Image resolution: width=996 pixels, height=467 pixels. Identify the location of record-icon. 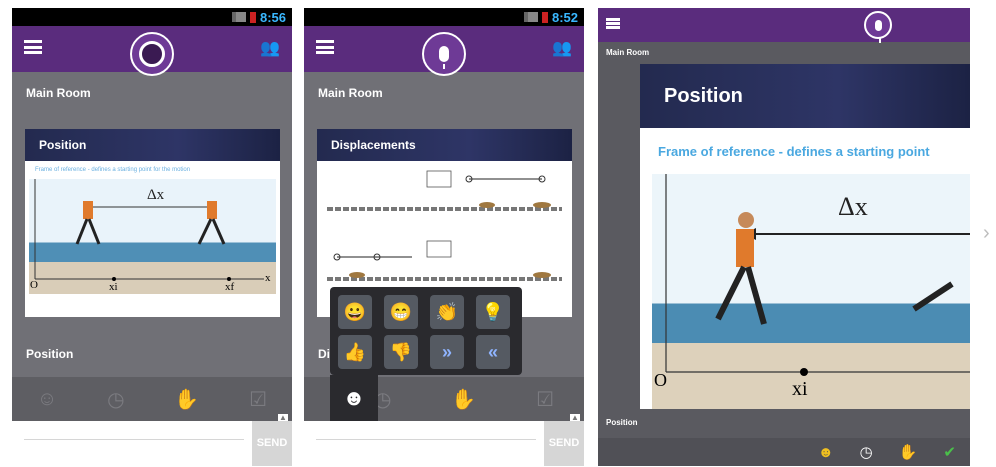
(152, 54).